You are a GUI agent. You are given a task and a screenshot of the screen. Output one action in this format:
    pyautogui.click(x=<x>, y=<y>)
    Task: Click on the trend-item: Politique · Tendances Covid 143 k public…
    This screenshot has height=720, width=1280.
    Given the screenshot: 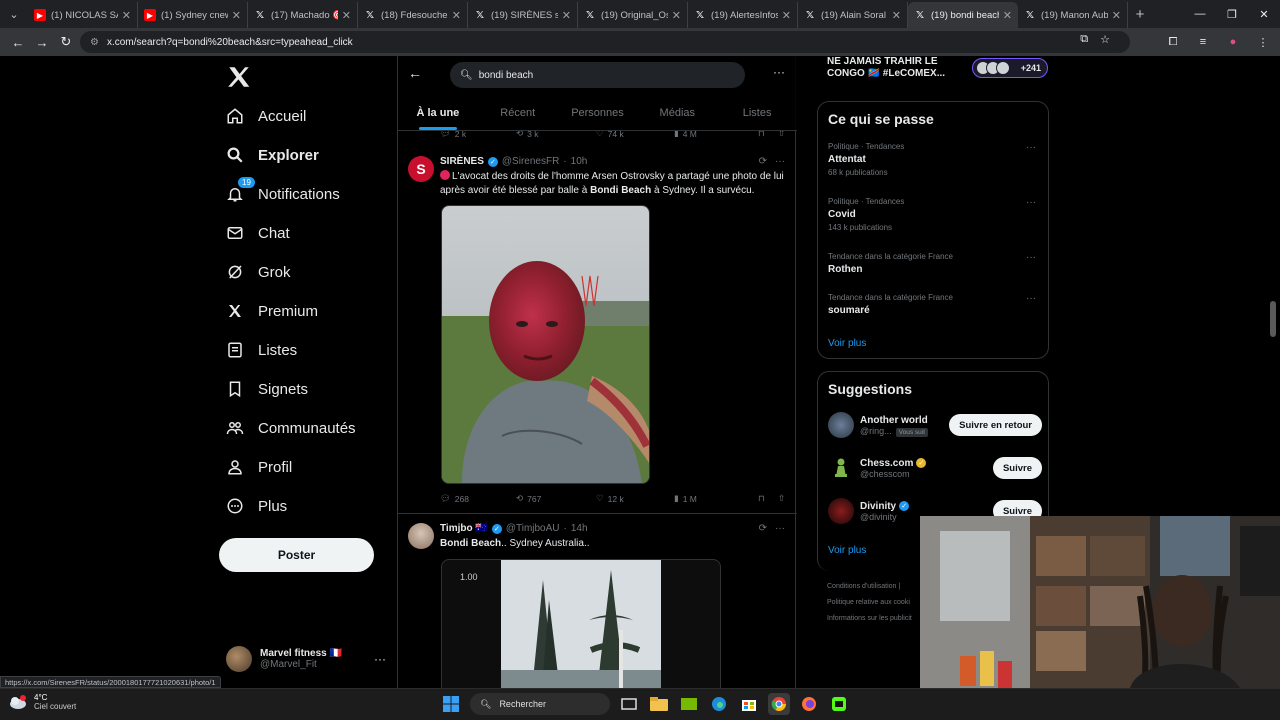 What is the action you would take?
    pyautogui.click(x=934, y=214)
    